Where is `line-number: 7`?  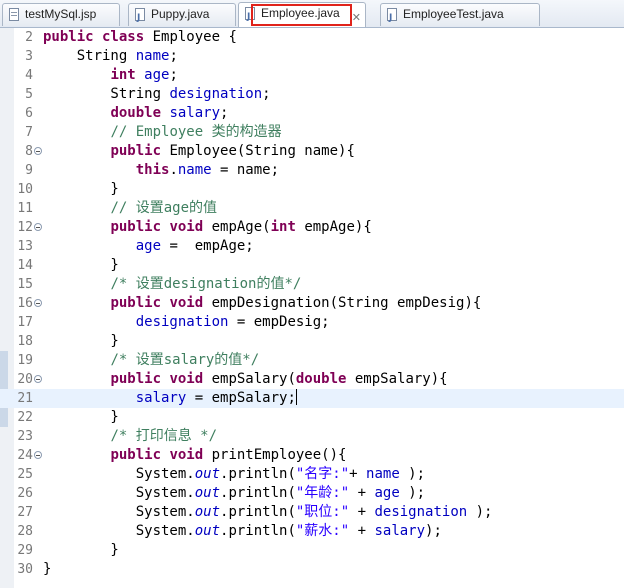
line-number: 7 is located at coordinates (29, 132).